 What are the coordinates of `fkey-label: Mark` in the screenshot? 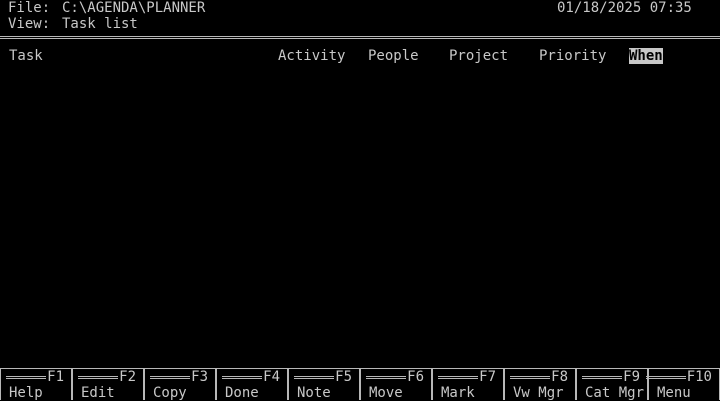 It's located at (458, 393).